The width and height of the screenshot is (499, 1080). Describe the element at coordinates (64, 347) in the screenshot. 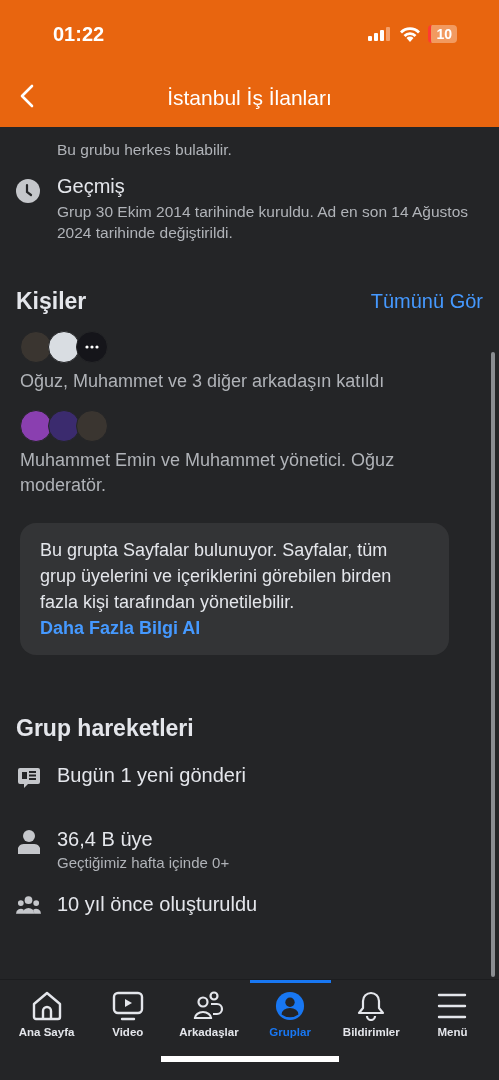

I see `avatar` at that location.